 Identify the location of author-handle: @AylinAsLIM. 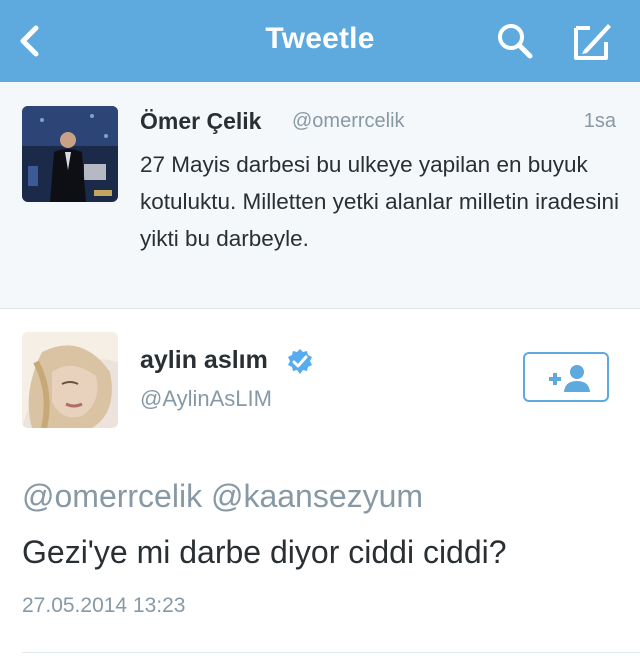
(206, 399).